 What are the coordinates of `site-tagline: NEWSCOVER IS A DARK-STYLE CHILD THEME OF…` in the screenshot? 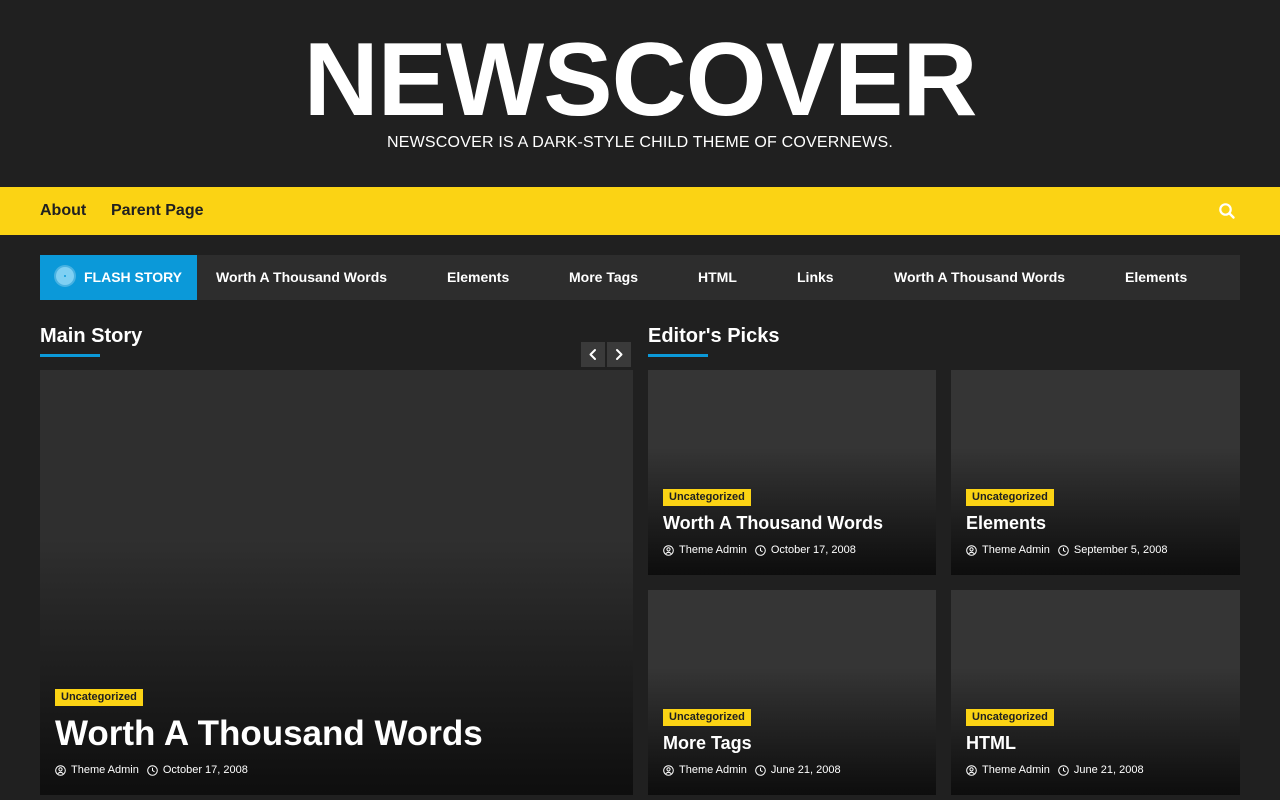 It's located at (640, 142).